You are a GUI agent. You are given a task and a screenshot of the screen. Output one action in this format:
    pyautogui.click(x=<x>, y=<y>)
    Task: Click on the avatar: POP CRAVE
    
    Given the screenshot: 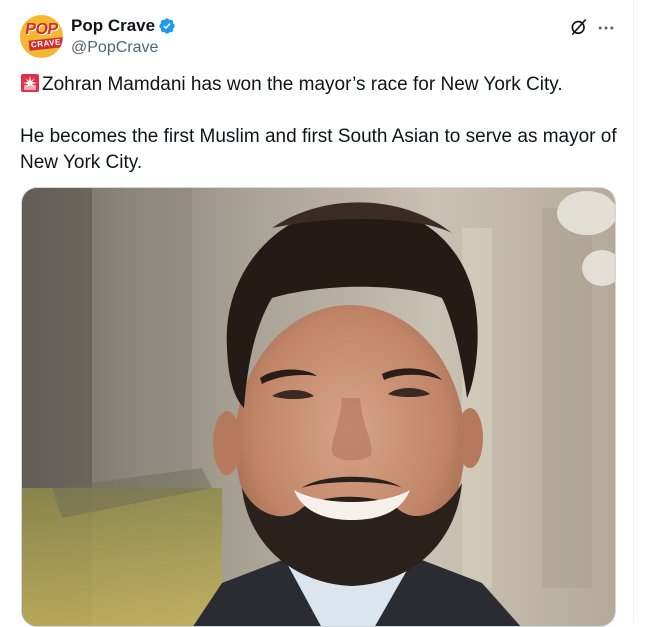 What is the action you would take?
    pyautogui.click(x=41, y=36)
    